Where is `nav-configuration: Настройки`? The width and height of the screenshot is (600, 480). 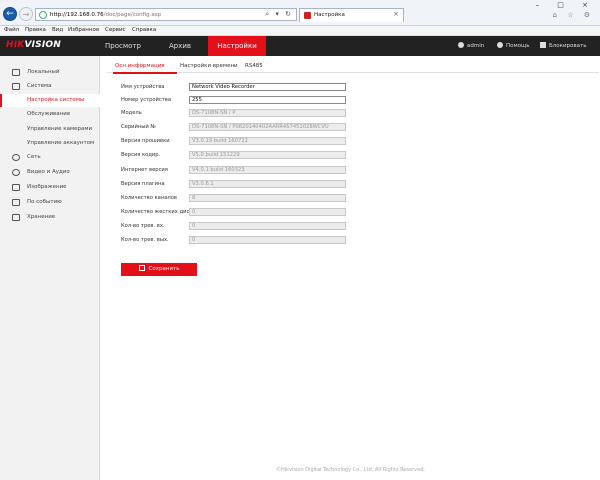
nav-configuration: Настройки is located at coordinates (237, 46).